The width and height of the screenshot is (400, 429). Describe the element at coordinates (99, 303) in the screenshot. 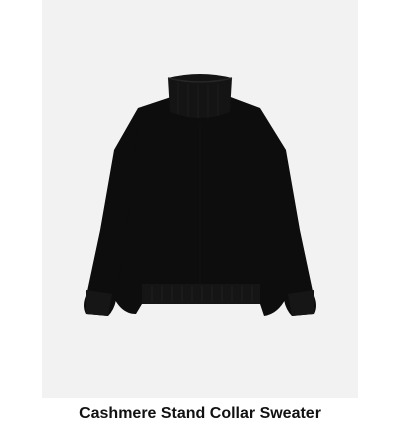

I see `sweater-left-cuff` at that location.